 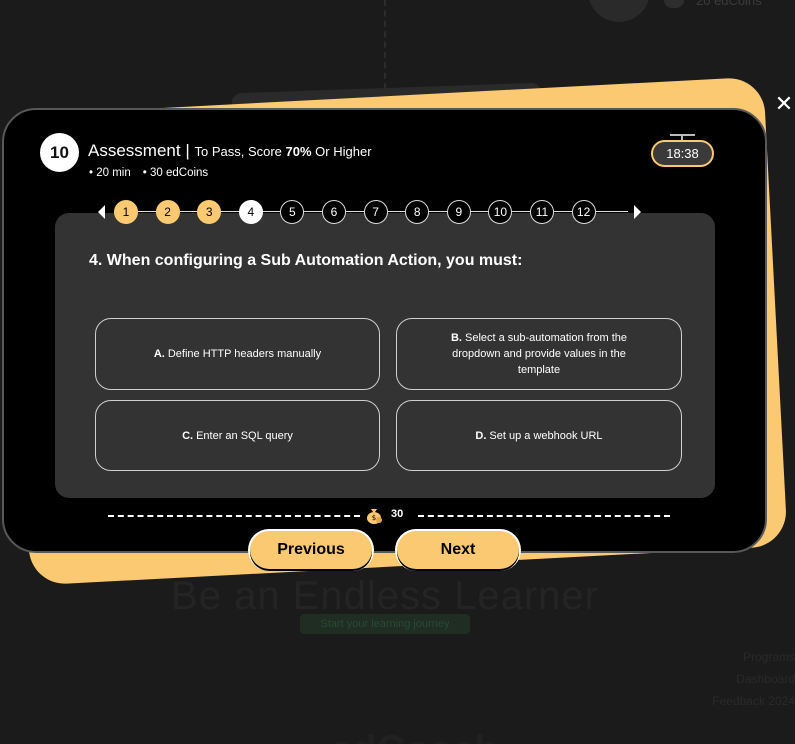 What do you see at coordinates (729, 4) in the screenshot?
I see `background-coins: 20 edCoins` at bounding box center [729, 4].